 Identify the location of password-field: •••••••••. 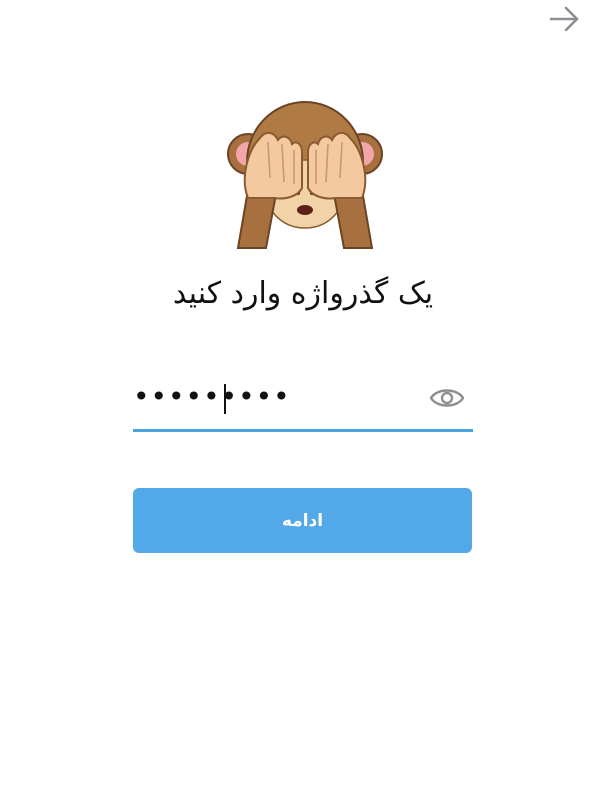
(303, 401).